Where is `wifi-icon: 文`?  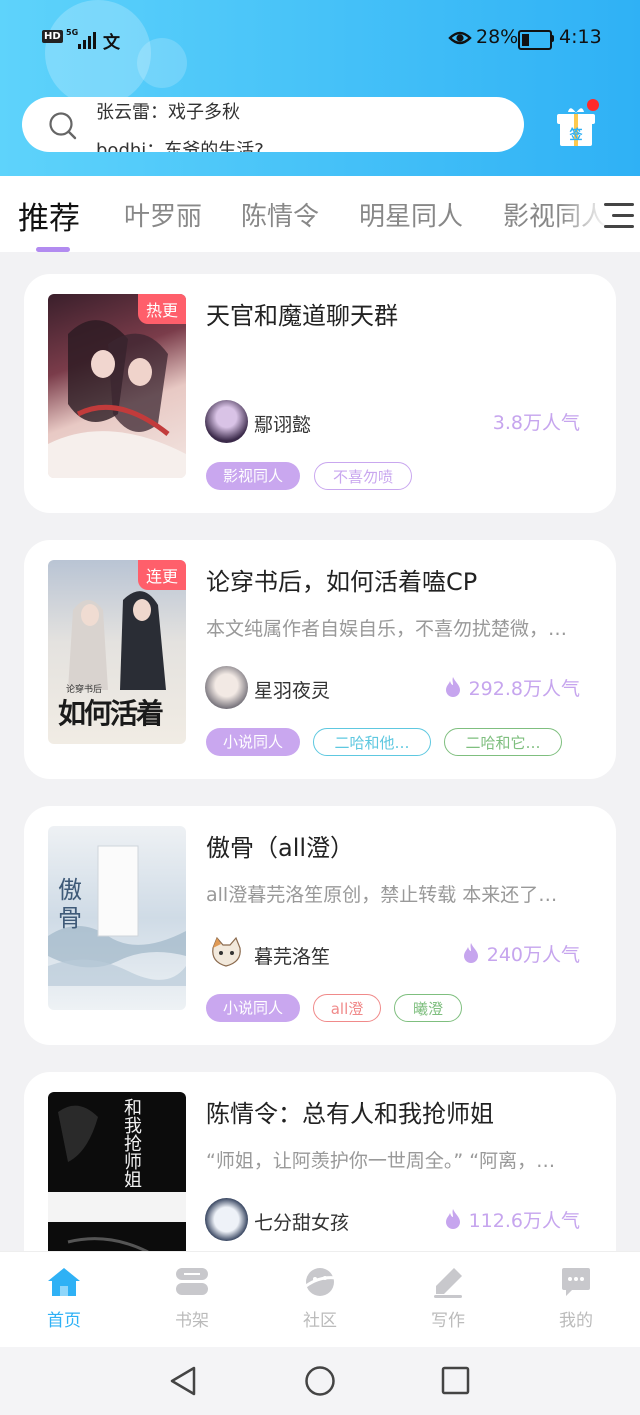
wifi-icon: 文 is located at coordinates (111, 43).